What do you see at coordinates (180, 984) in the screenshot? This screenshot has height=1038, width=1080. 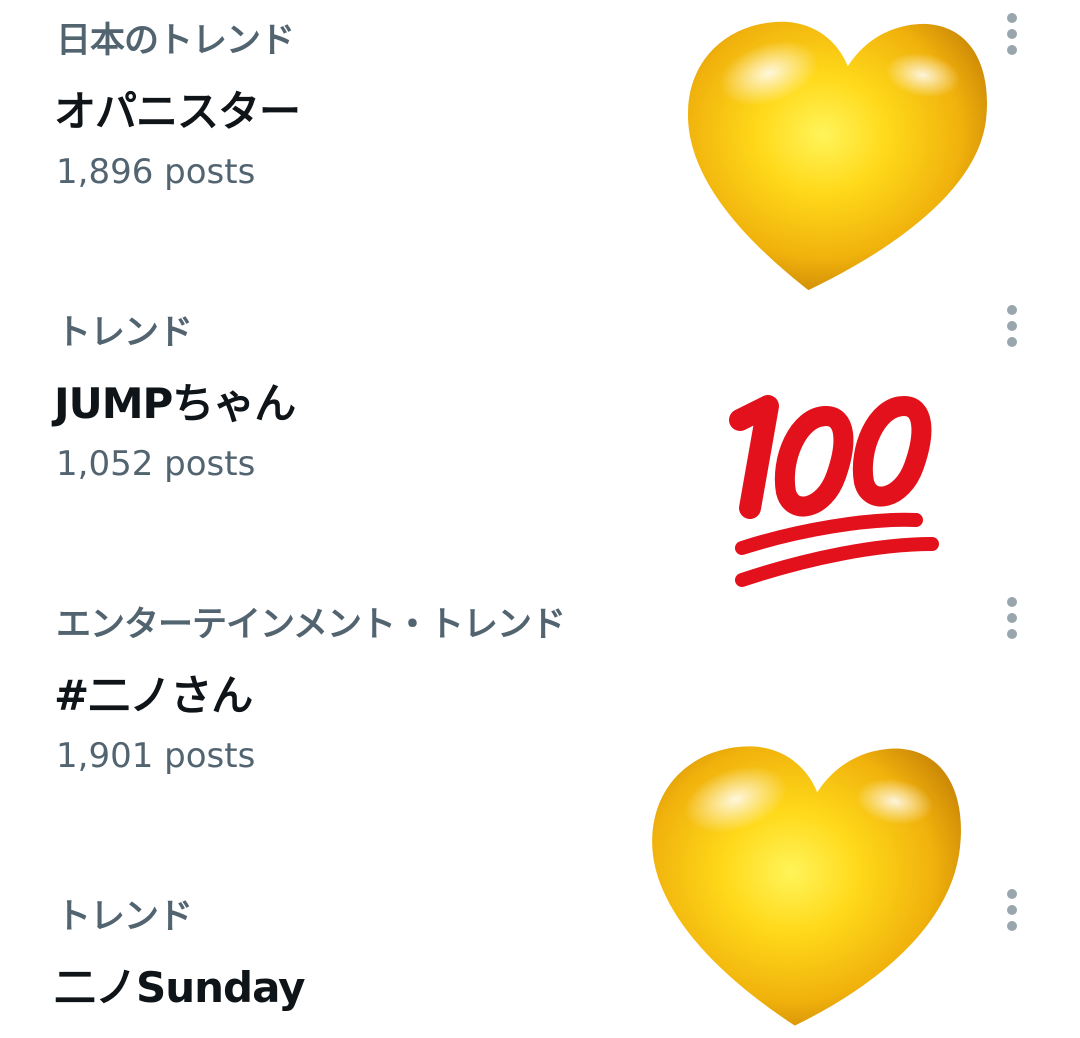 I see `trend-name: 二ノSunday` at bounding box center [180, 984].